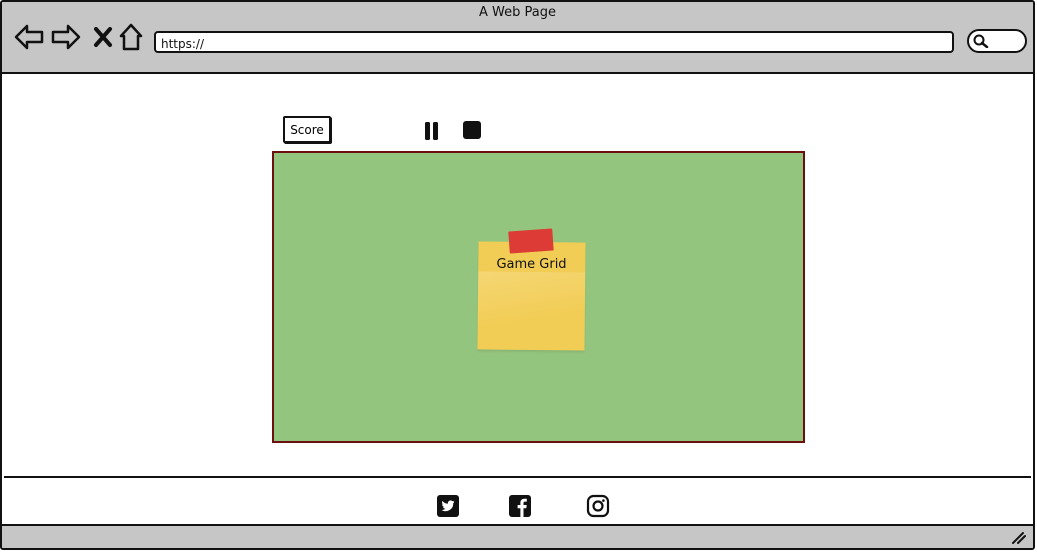  I want to click on back-arrow-icon, so click(29, 37).